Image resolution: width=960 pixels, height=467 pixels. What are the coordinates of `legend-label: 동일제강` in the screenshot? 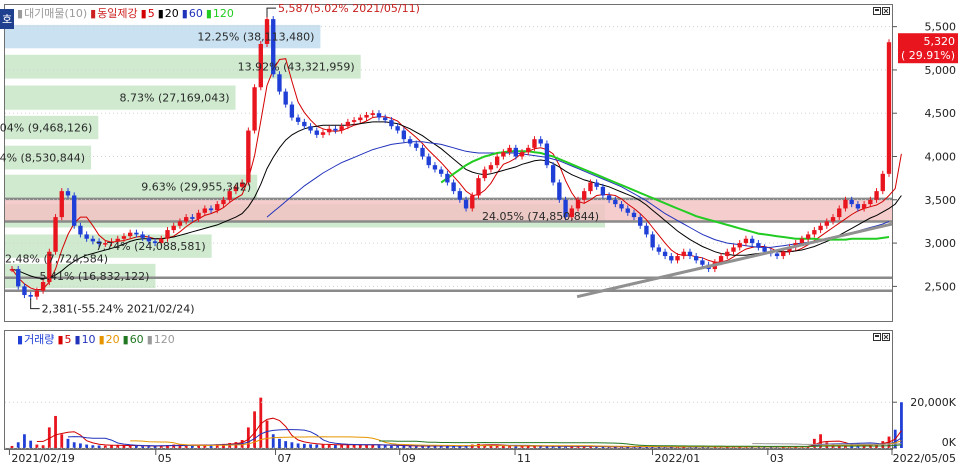 It's located at (117, 13).